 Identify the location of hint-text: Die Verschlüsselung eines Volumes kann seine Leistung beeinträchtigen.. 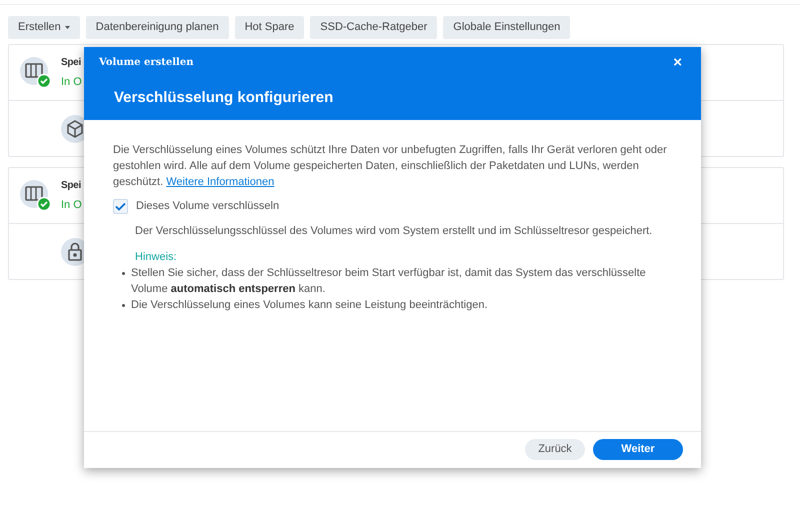
(309, 305).